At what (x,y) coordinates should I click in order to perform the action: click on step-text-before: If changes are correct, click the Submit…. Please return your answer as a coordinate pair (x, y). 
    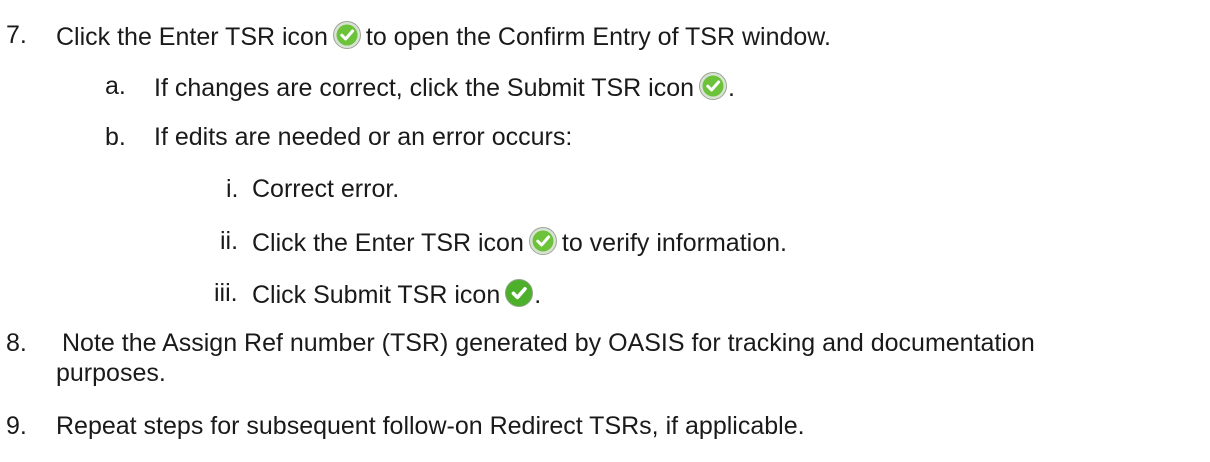
    Looking at the image, I should click on (424, 88).